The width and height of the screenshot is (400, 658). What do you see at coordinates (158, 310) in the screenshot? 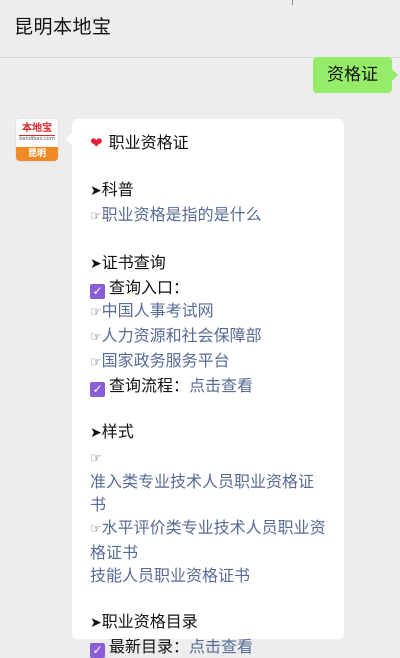
I see `link-cpta: 中国人事考试网` at bounding box center [158, 310].